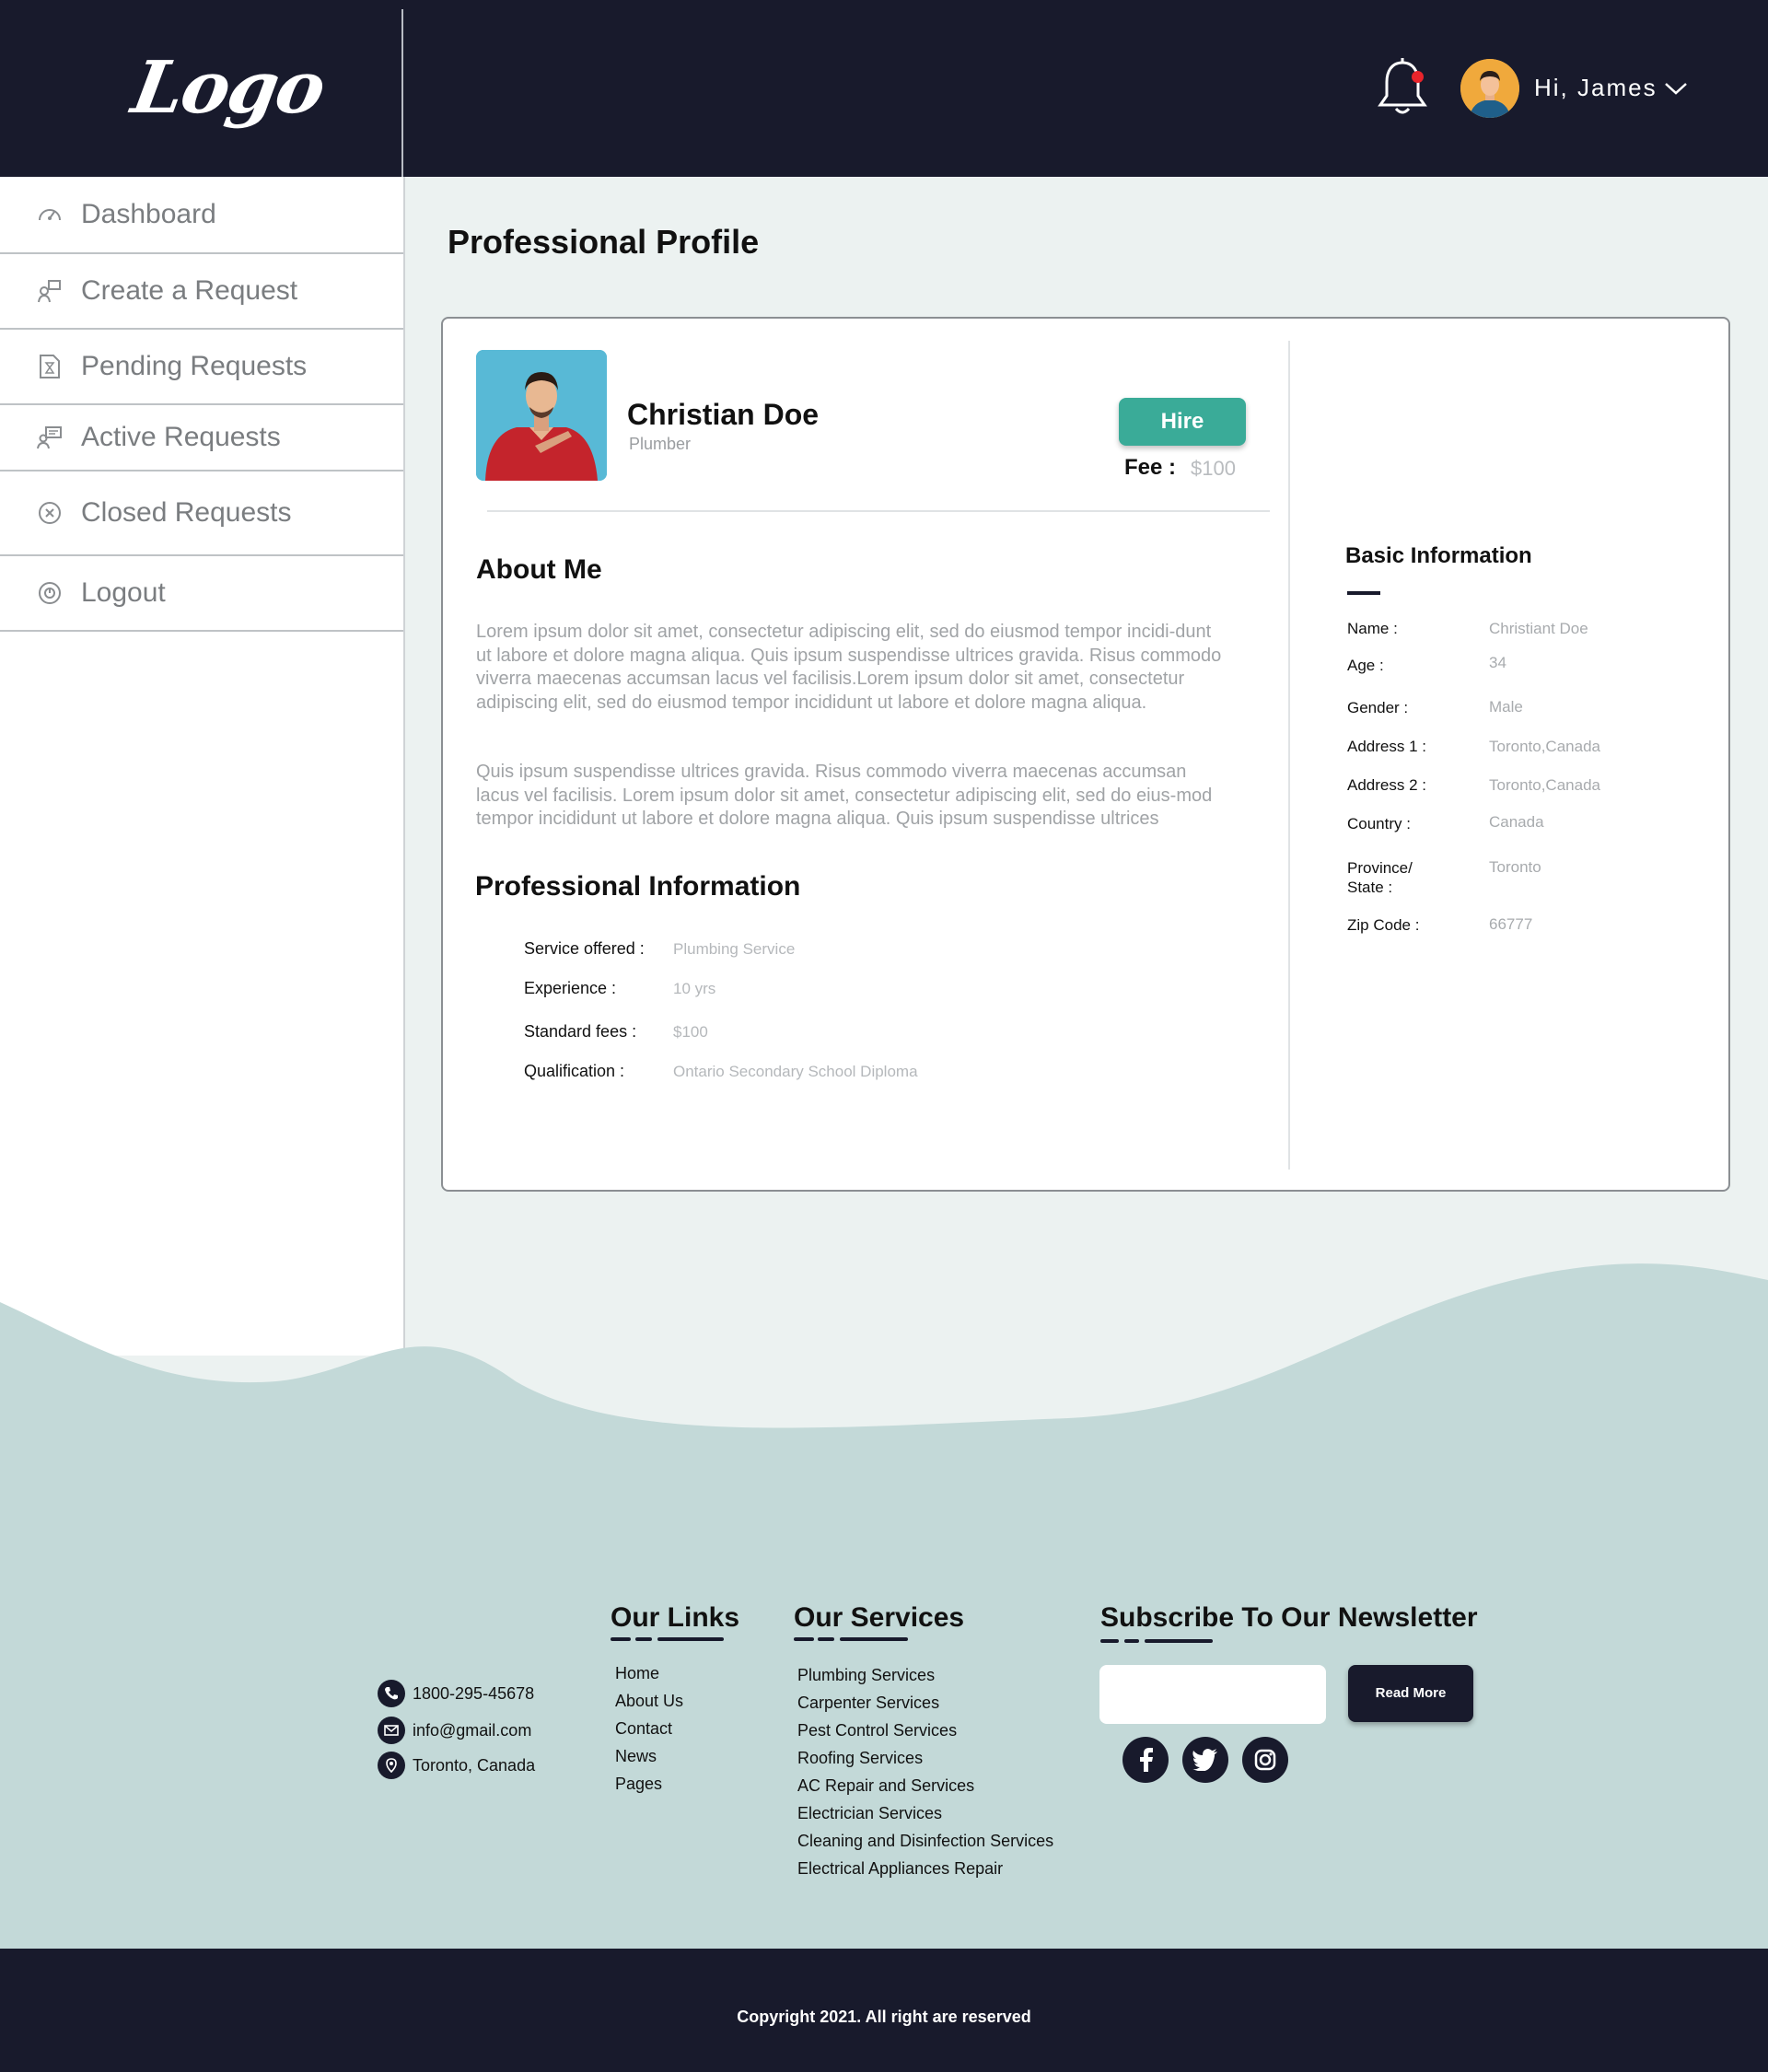  I want to click on footer-bottom-bar: Copyright 2021. All right are reserved, so click(884, 2010).